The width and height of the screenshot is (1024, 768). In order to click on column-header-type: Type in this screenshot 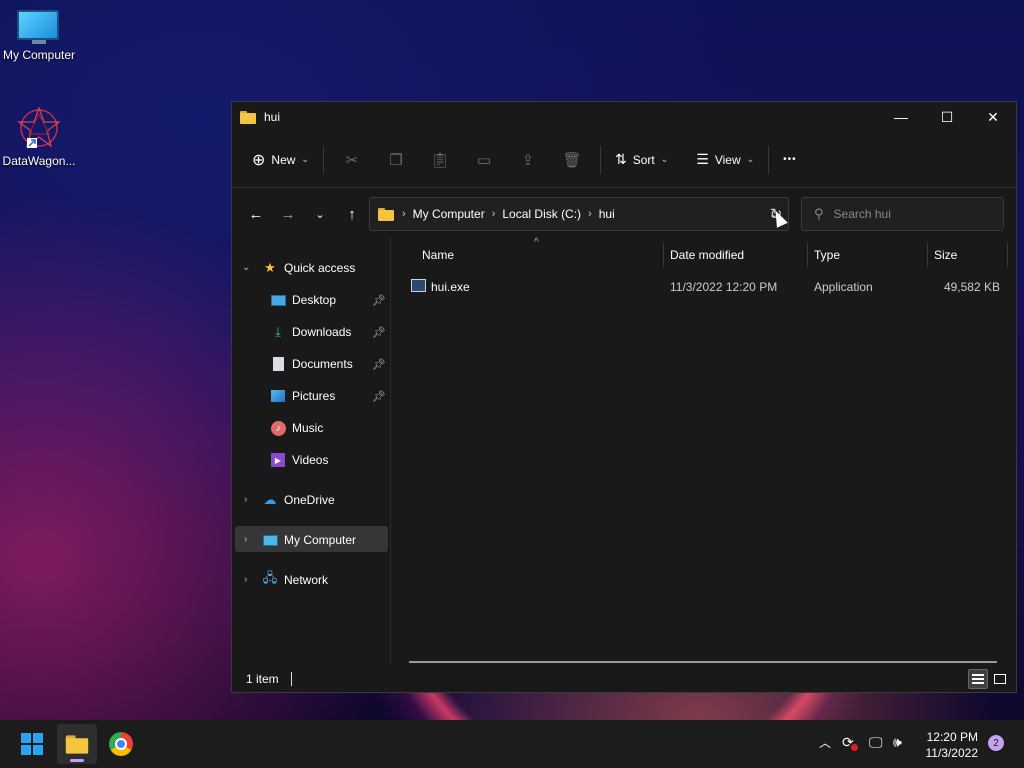, I will do `click(870, 255)`.